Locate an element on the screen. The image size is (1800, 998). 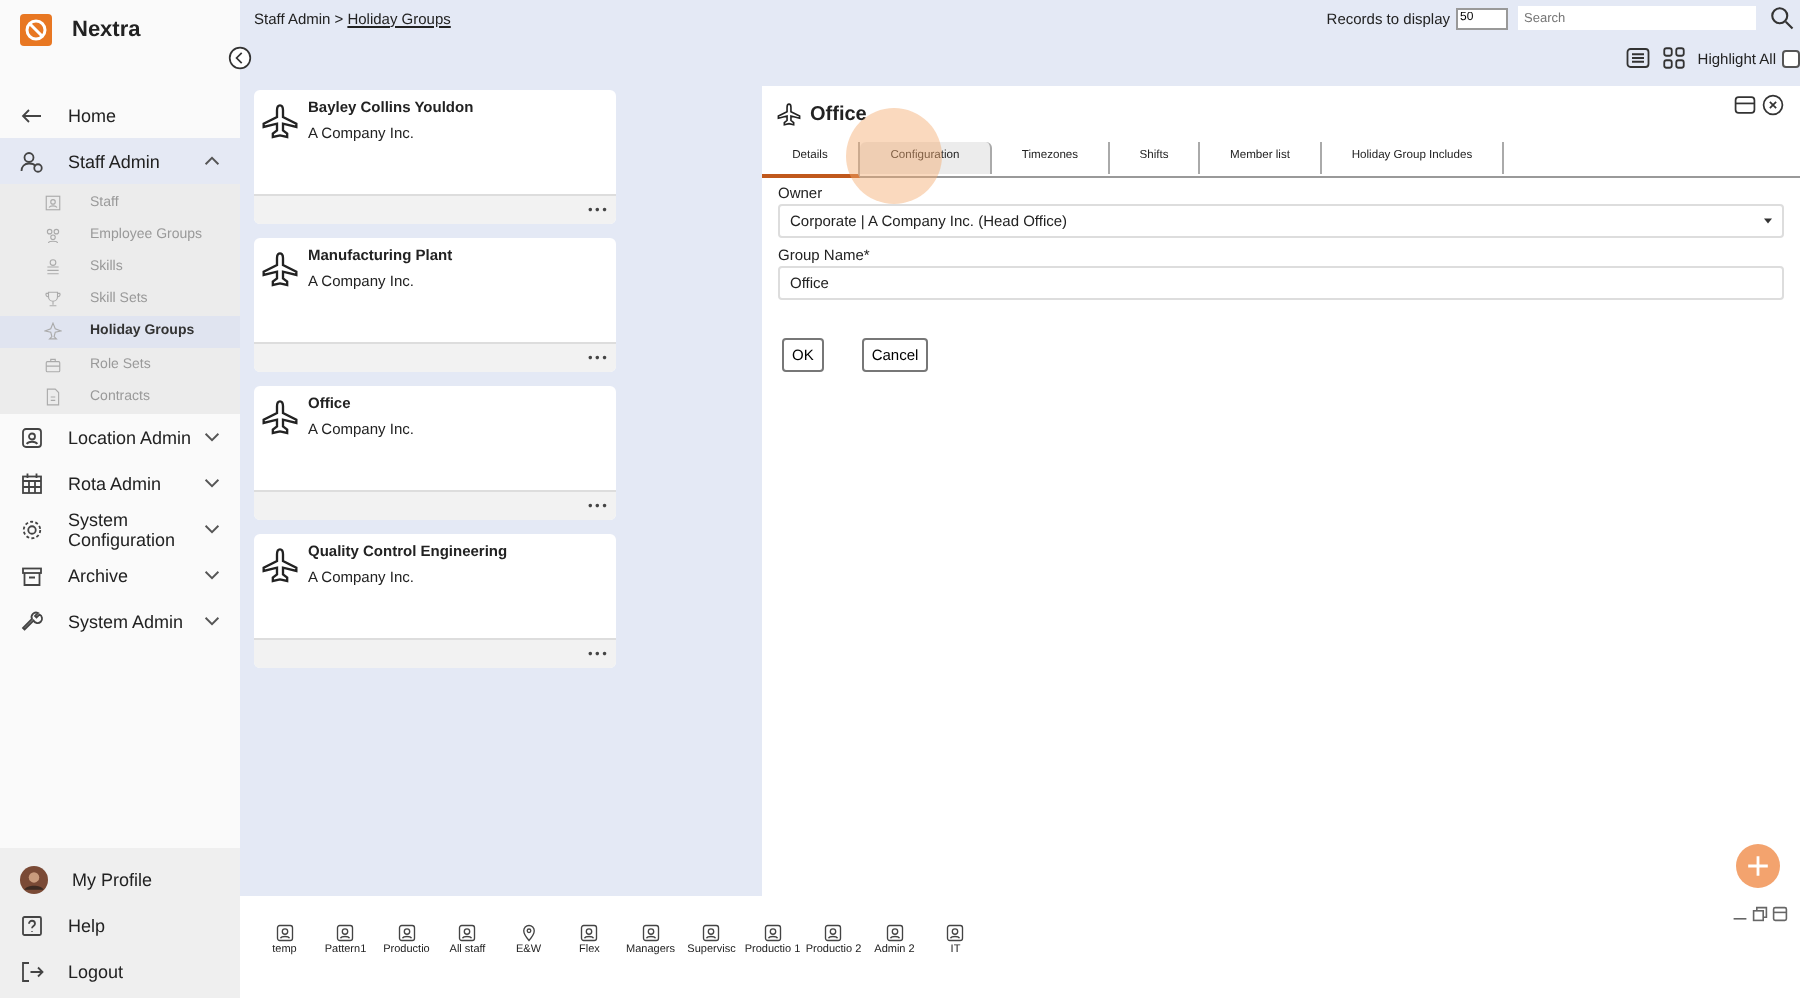
nav-label: Archive is located at coordinates (99, 575).